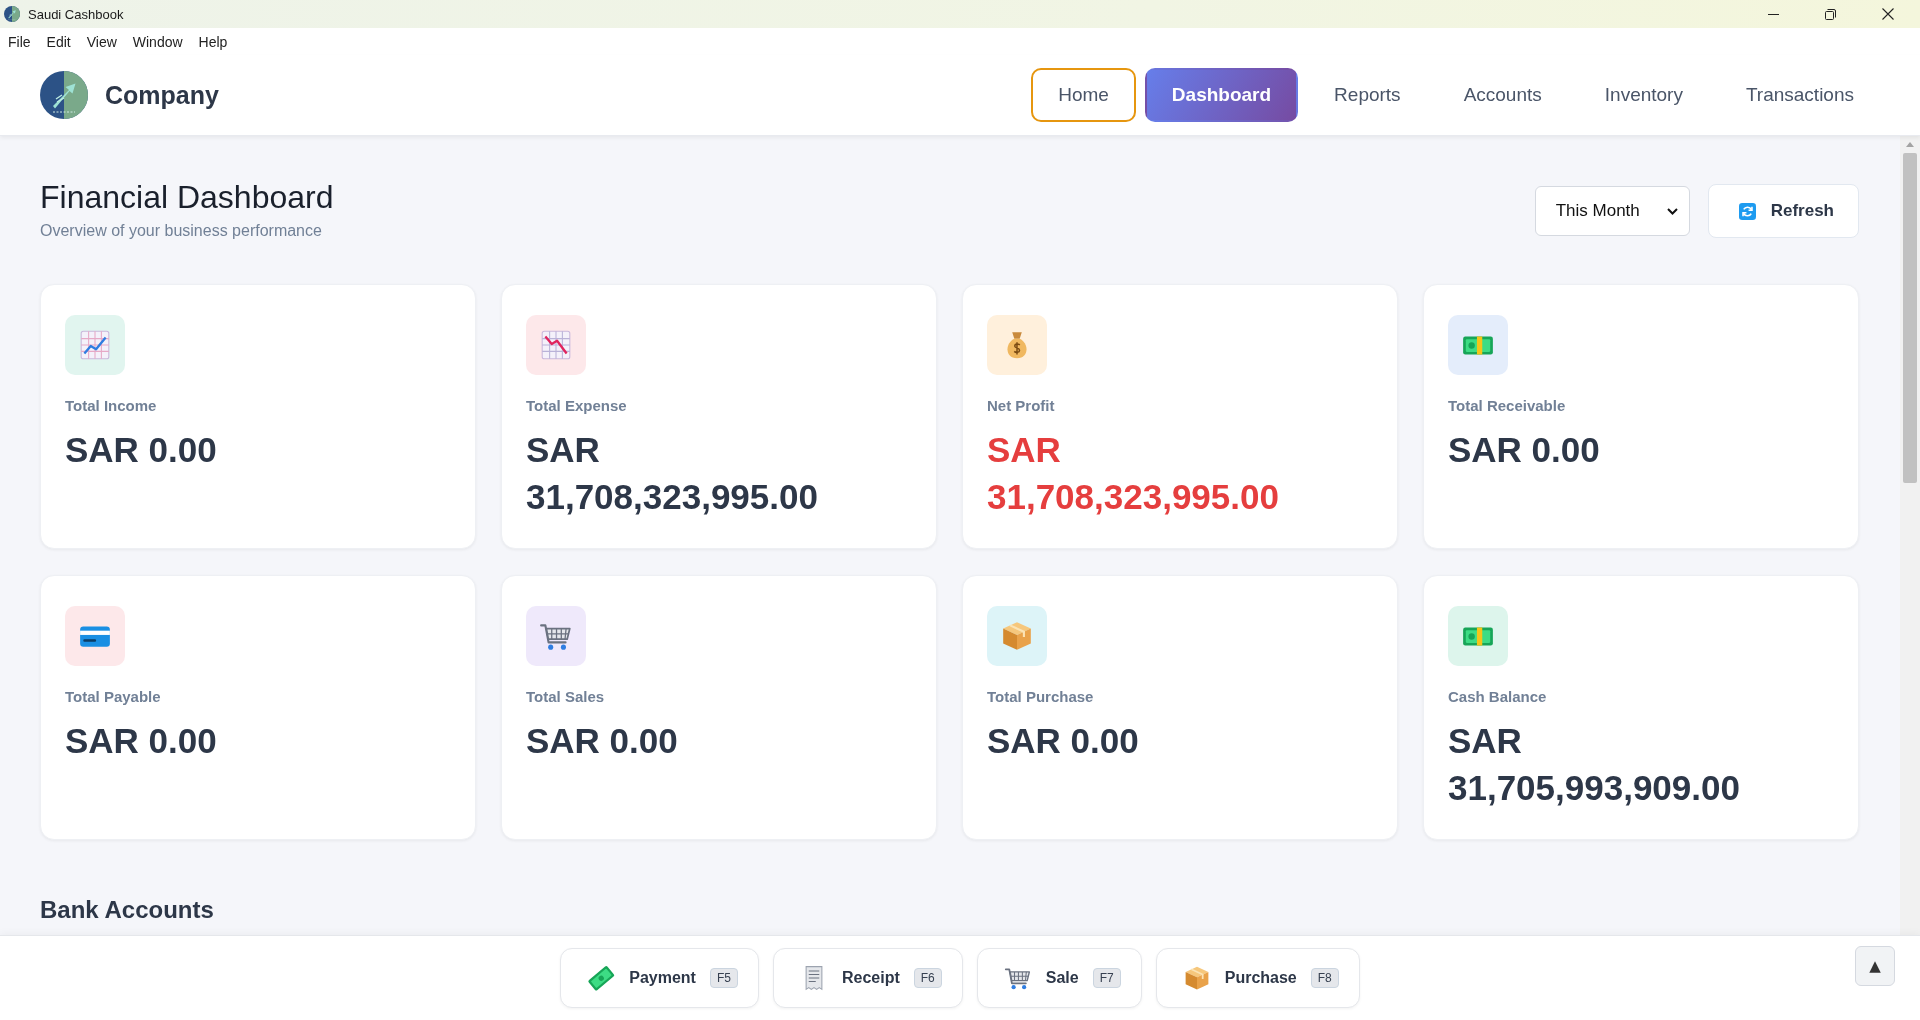 This screenshot has height=1020, width=1920. I want to click on menu-item: View, so click(101, 41).